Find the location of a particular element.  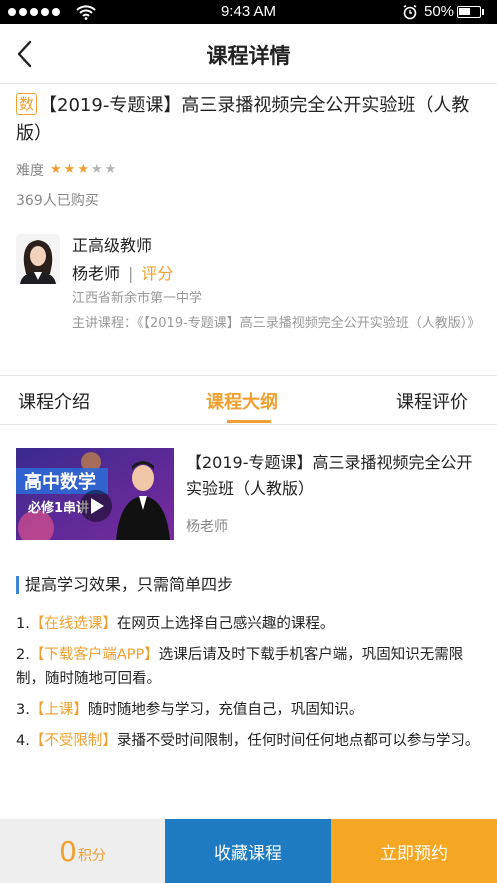

lesson-thumbnail: 高中数学 必修1串讲 is located at coordinates (95, 494).